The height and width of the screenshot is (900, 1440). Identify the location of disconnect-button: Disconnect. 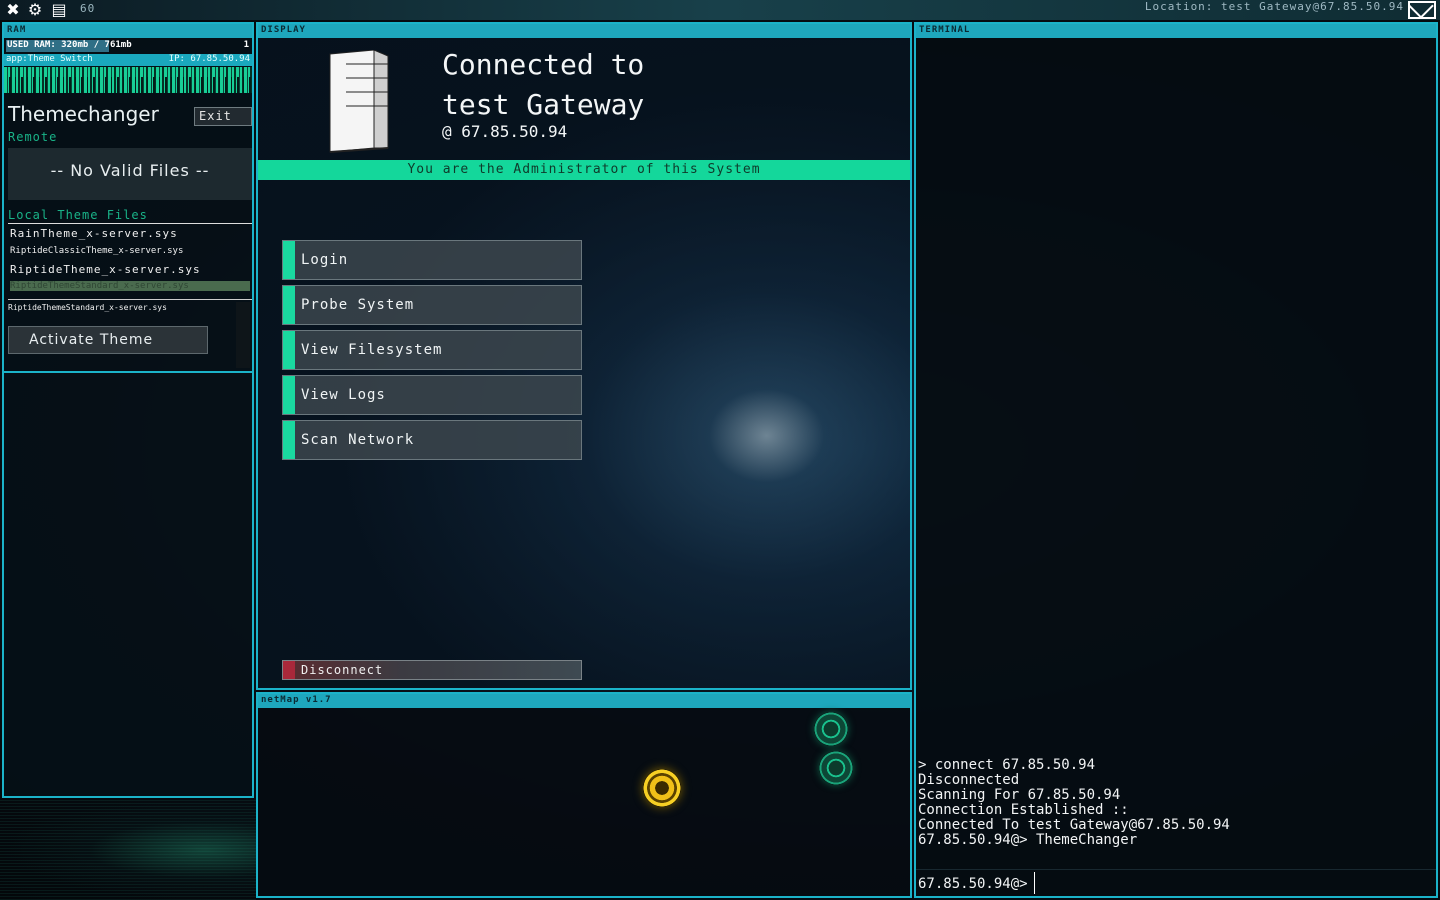
(432, 670).